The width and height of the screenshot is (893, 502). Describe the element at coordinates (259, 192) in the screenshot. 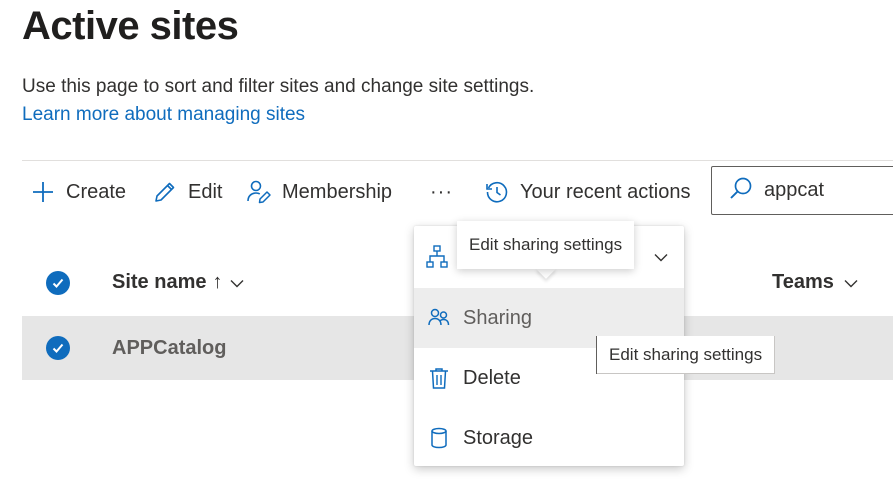

I see `person-edit-icon` at that location.